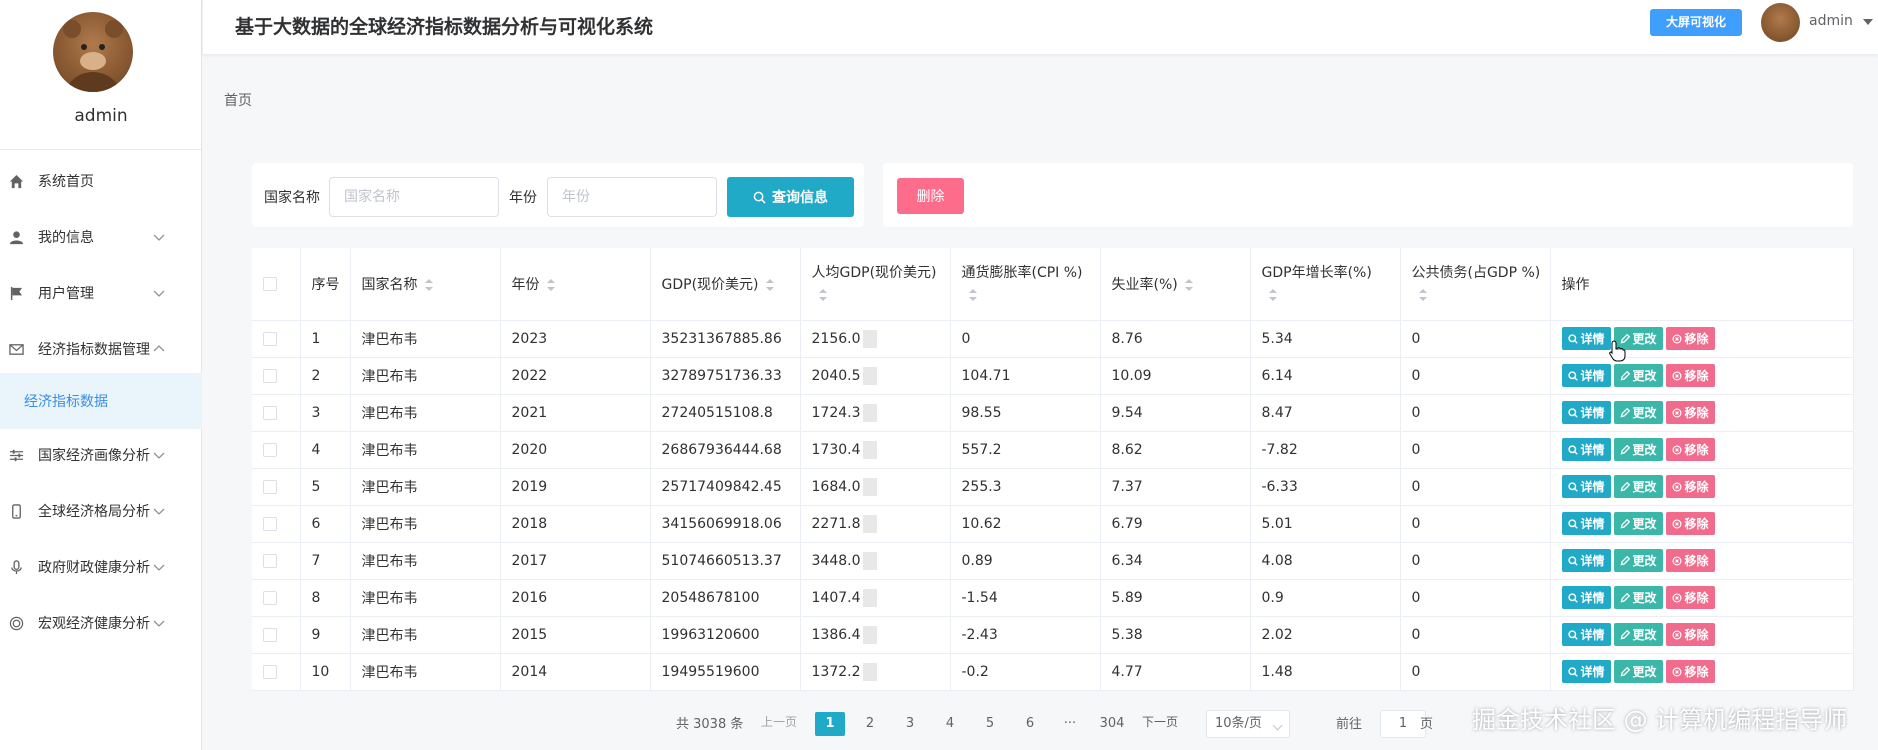  I want to click on sidebar-item-6: 全球经济格局分析, so click(101, 511).